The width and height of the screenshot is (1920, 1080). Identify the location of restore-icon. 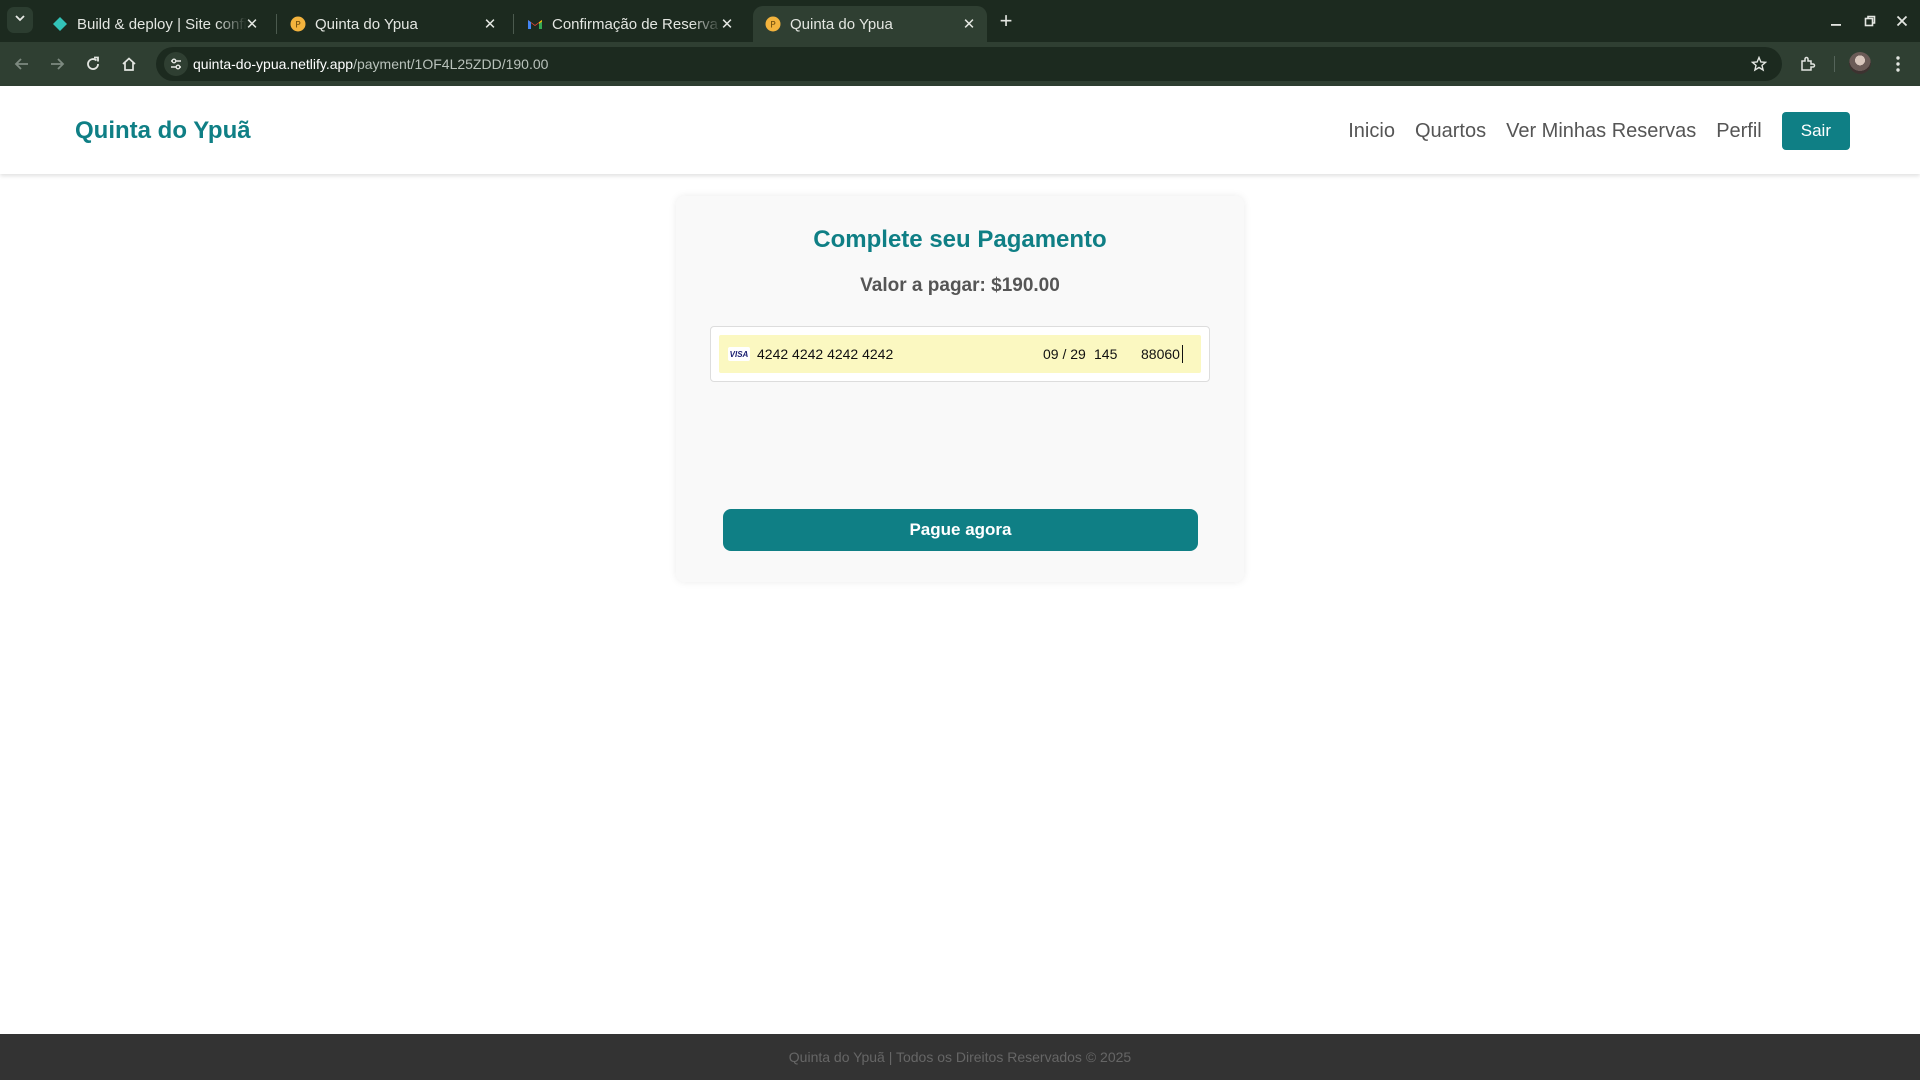
(1870, 21).